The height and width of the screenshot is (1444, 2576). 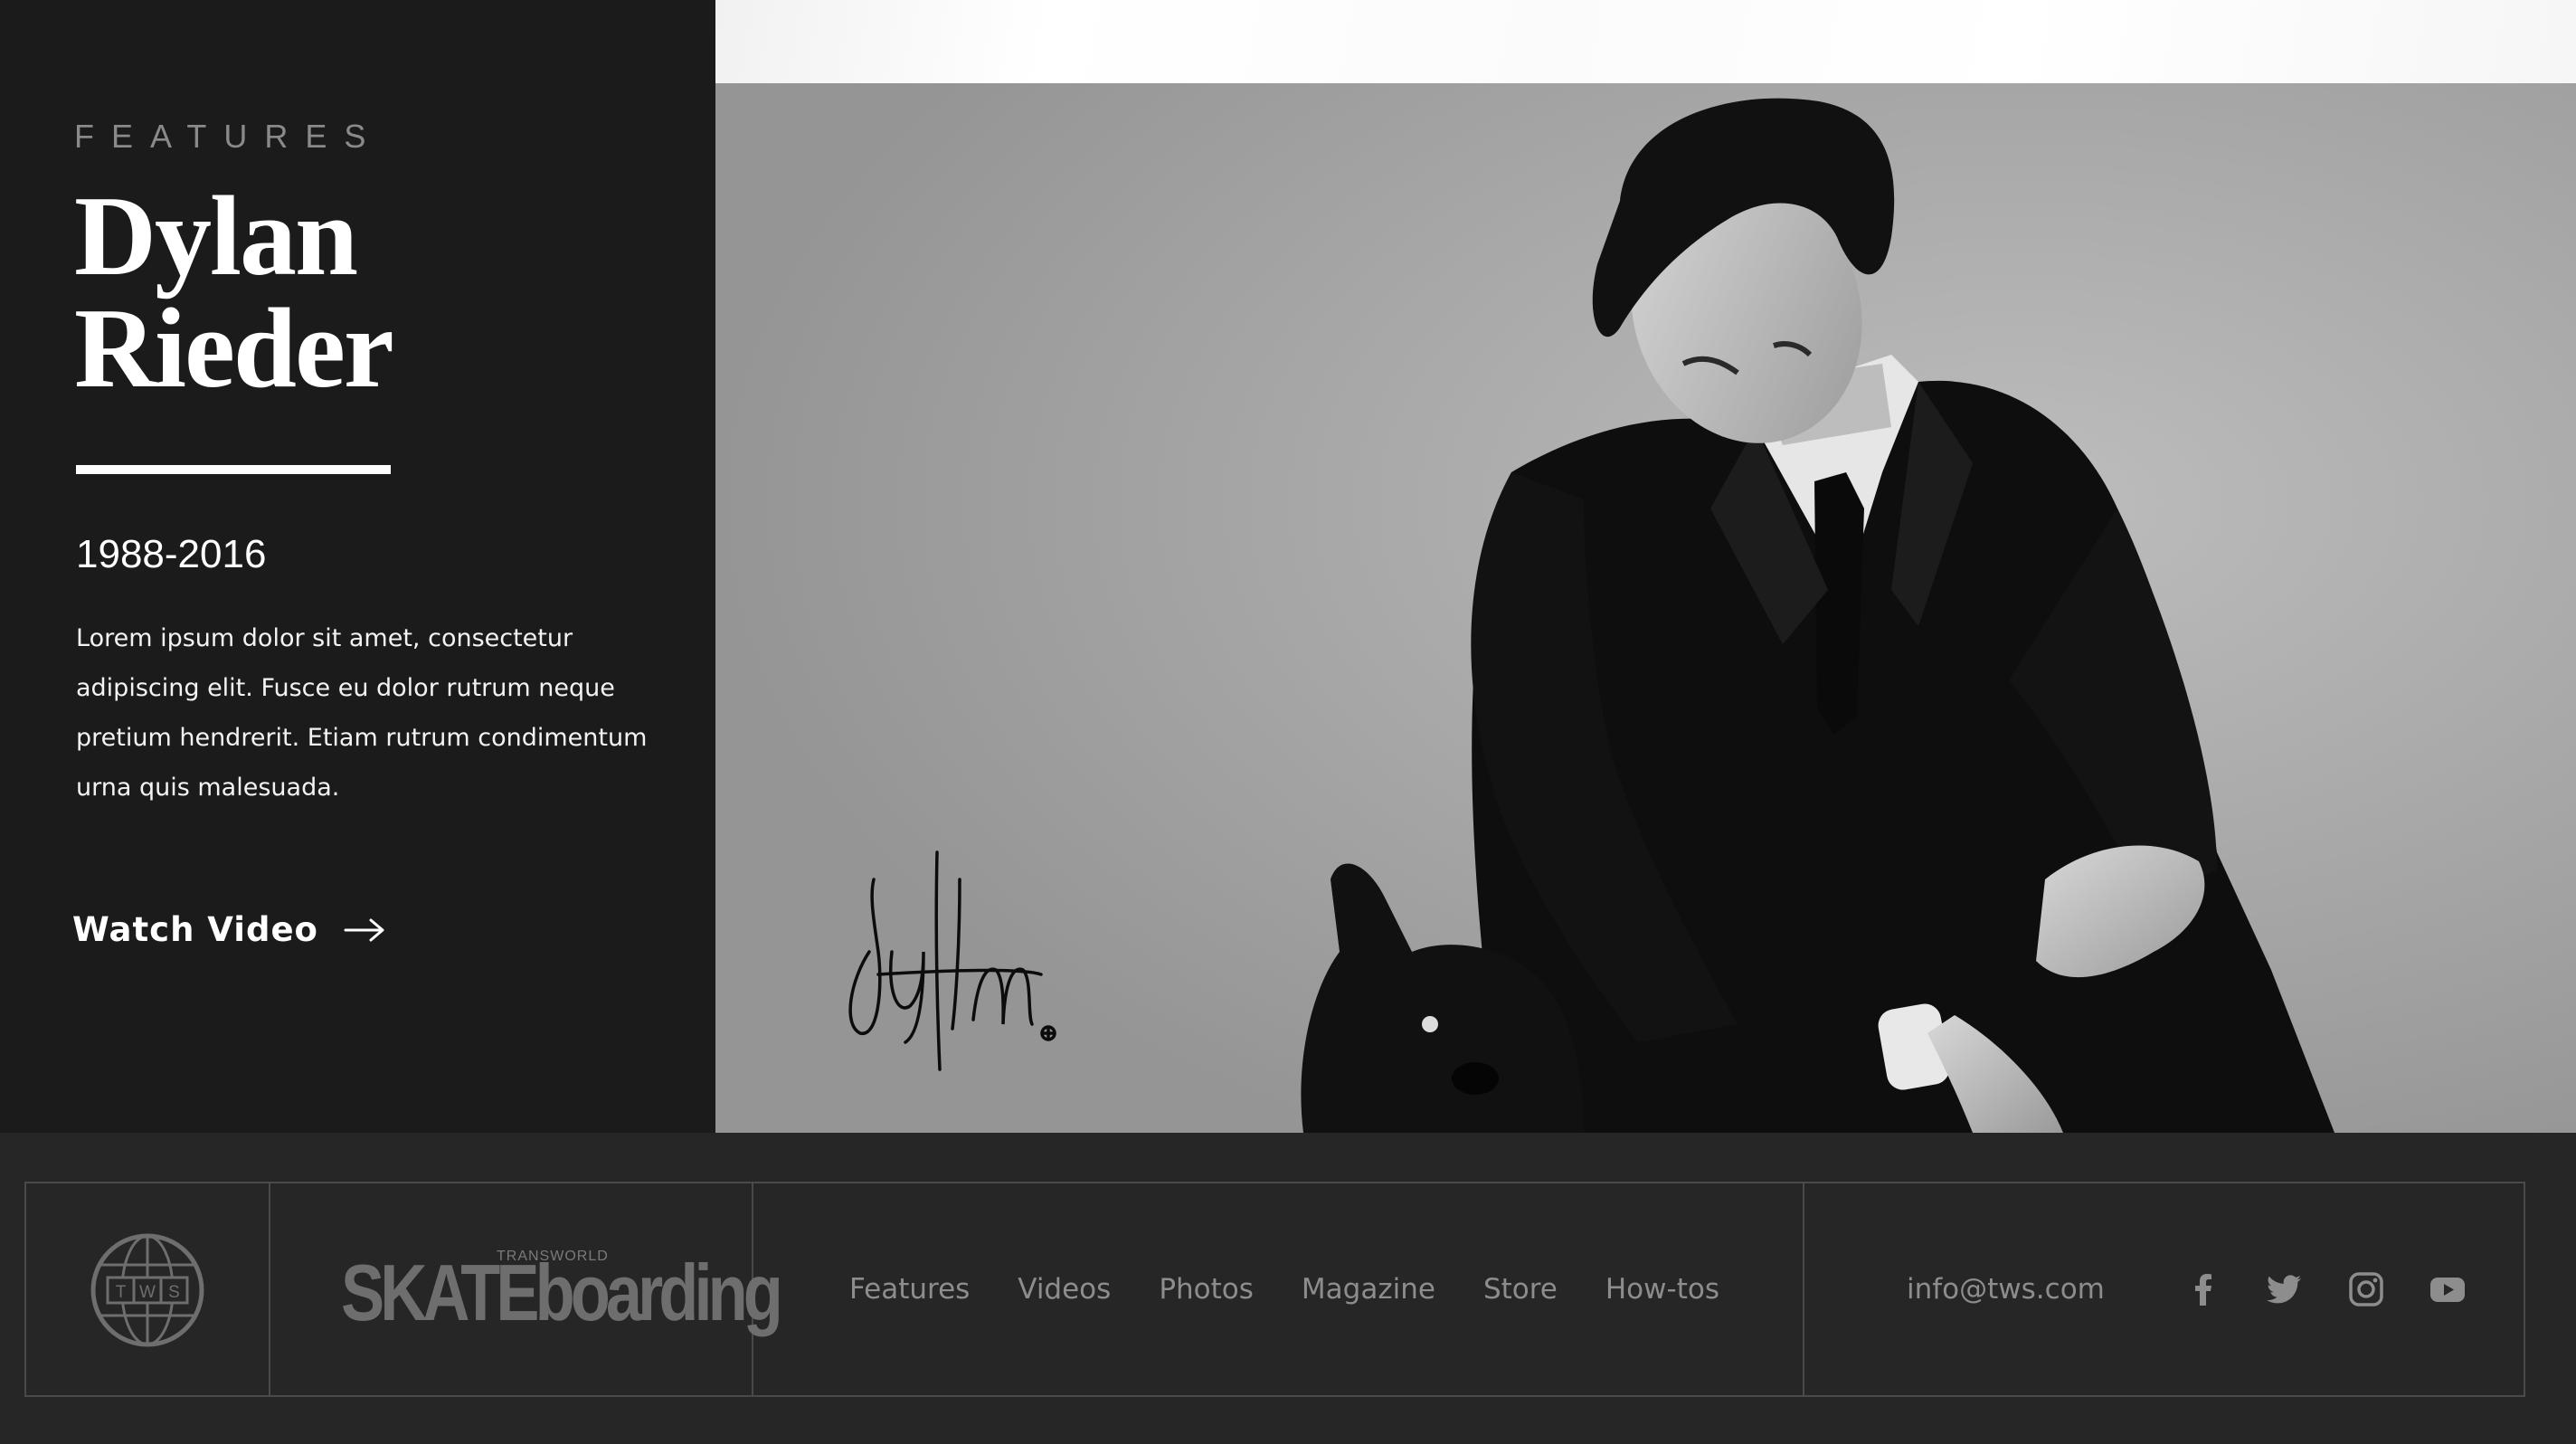 I want to click on watch-video-label: Watch Video, so click(x=195, y=929).